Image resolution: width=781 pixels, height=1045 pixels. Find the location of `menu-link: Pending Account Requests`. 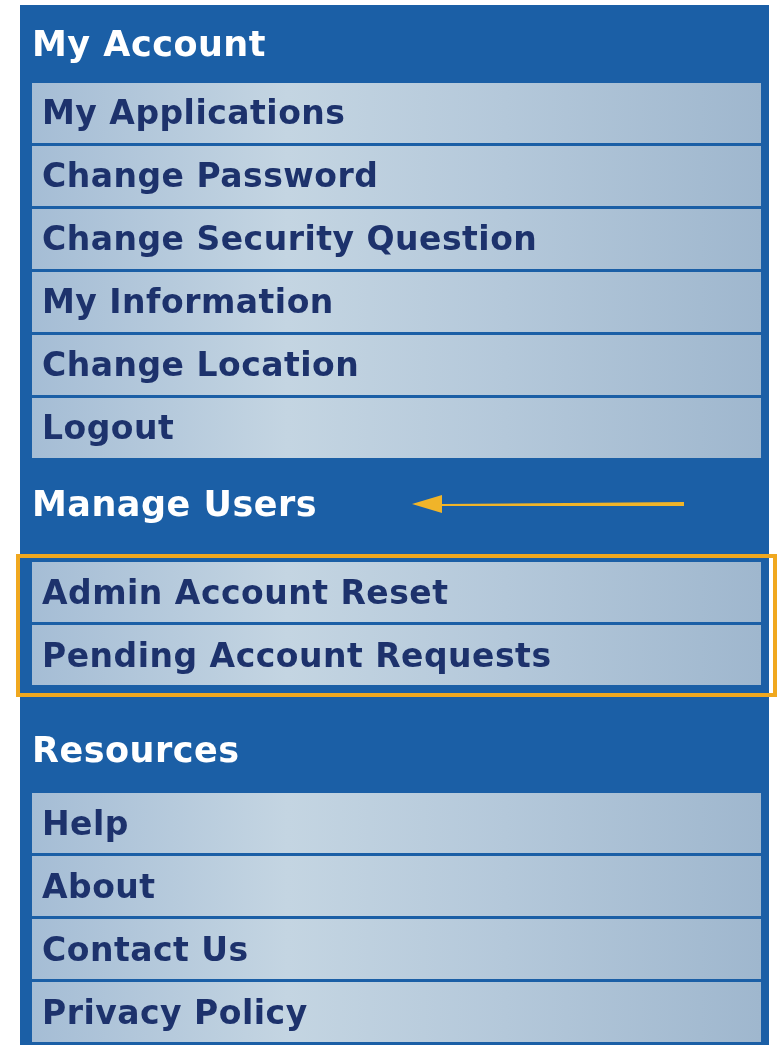

menu-link: Pending Account Requests is located at coordinates (396, 655).